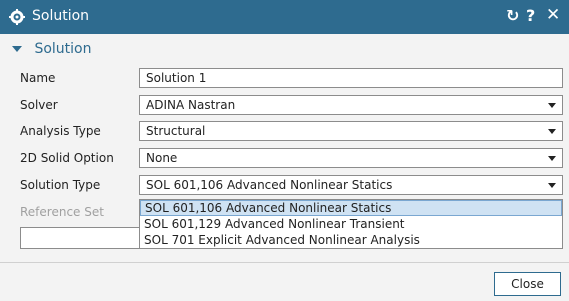 This screenshot has height=301, width=569. I want to click on chevron-down-icon, so click(17, 49).